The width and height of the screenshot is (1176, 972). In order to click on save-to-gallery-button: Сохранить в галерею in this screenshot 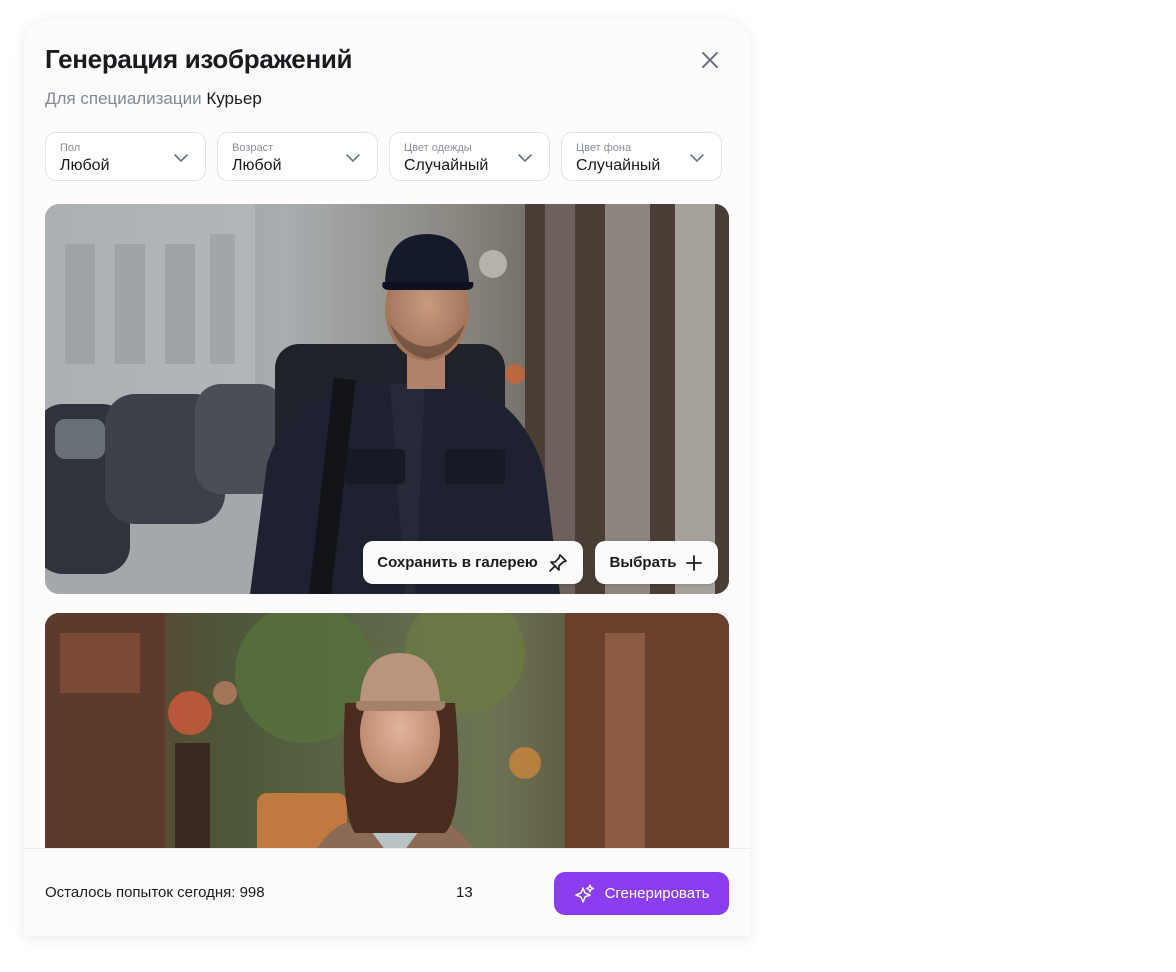, I will do `click(473, 562)`.